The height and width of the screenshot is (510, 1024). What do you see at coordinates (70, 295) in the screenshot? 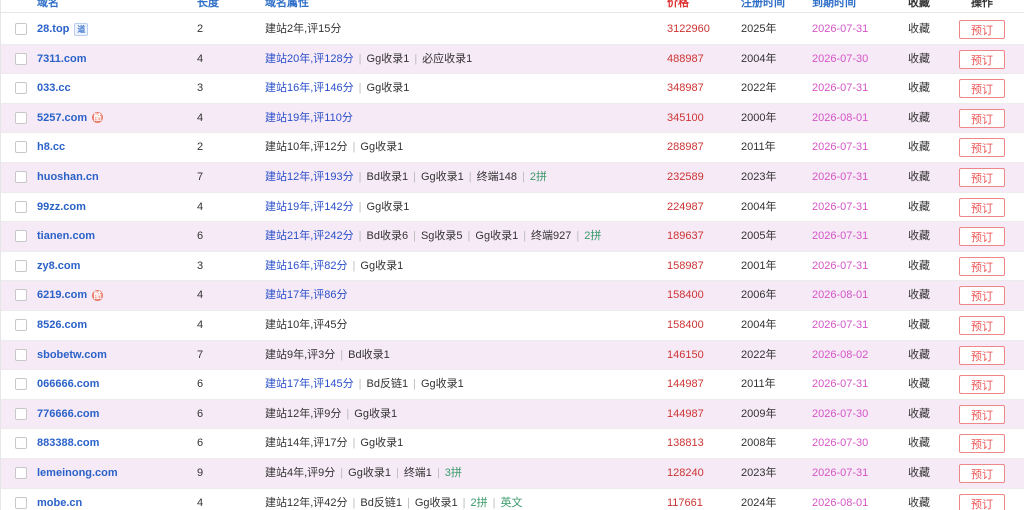
I see `domain-link: 6219.com 酷` at bounding box center [70, 295].